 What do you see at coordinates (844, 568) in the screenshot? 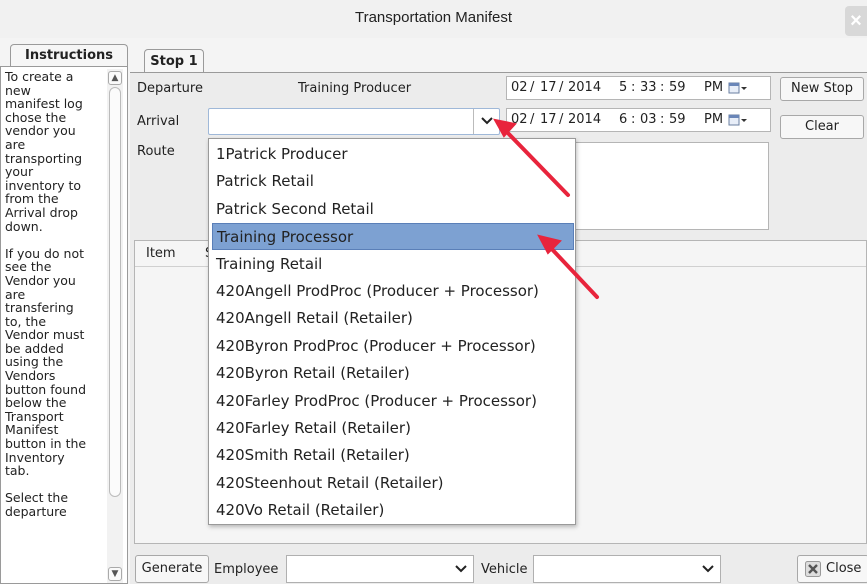
I see `close-button-label: Close` at bounding box center [844, 568].